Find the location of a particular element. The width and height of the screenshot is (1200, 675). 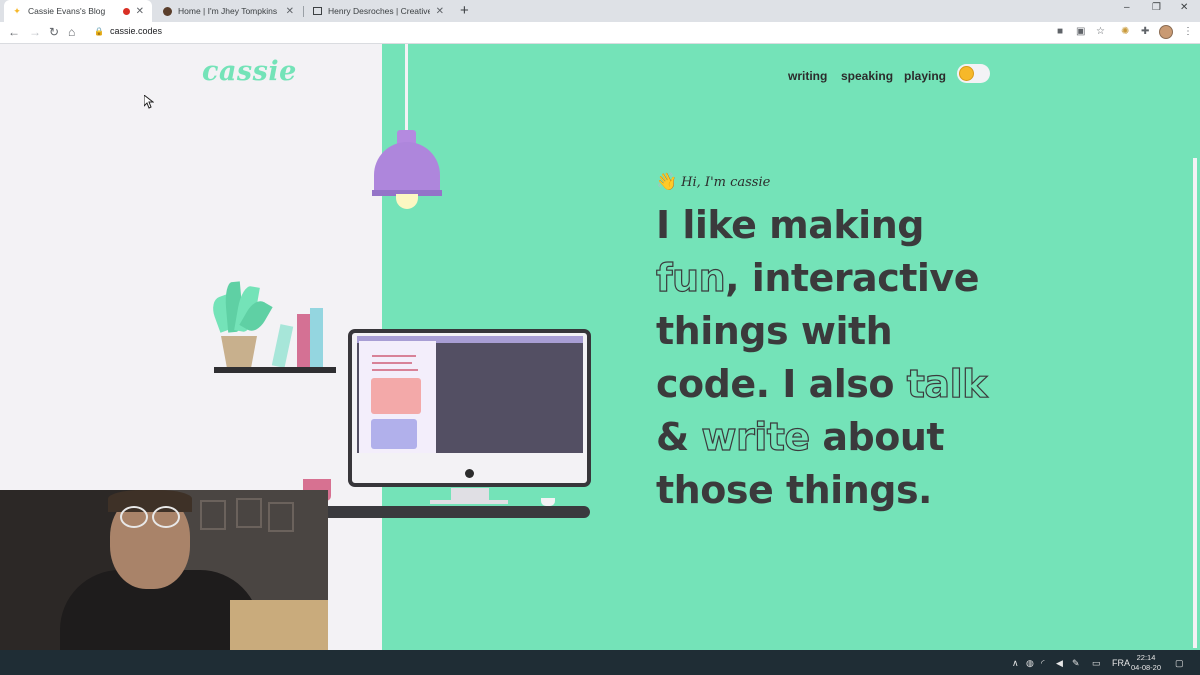

monitor-base is located at coordinates (469, 502).